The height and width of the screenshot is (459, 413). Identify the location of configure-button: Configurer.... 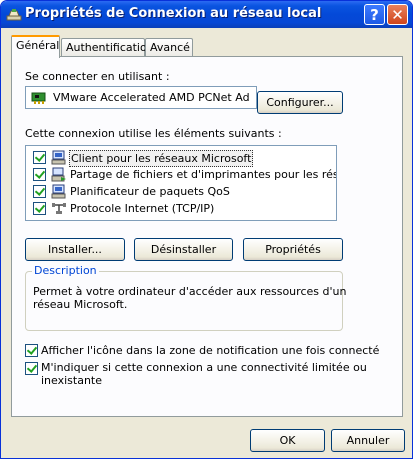
(300, 102).